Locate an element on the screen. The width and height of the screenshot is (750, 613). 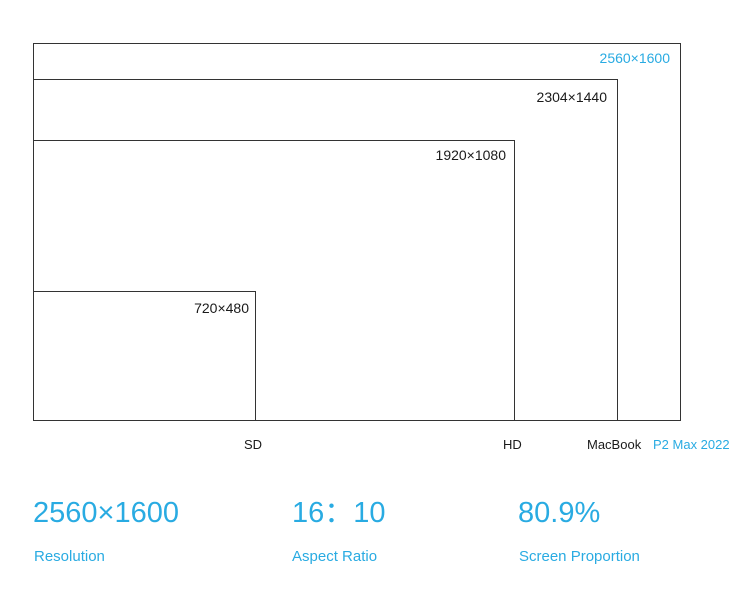
resolution-label-p2max: 2560×1600 is located at coordinates (634, 58).